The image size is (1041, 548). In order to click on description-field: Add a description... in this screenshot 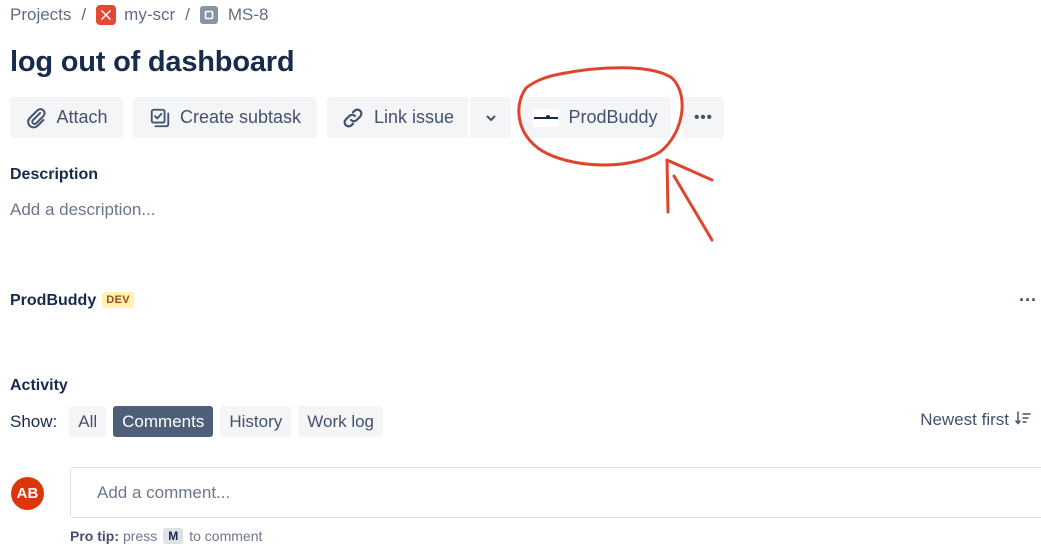, I will do `click(83, 210)`.